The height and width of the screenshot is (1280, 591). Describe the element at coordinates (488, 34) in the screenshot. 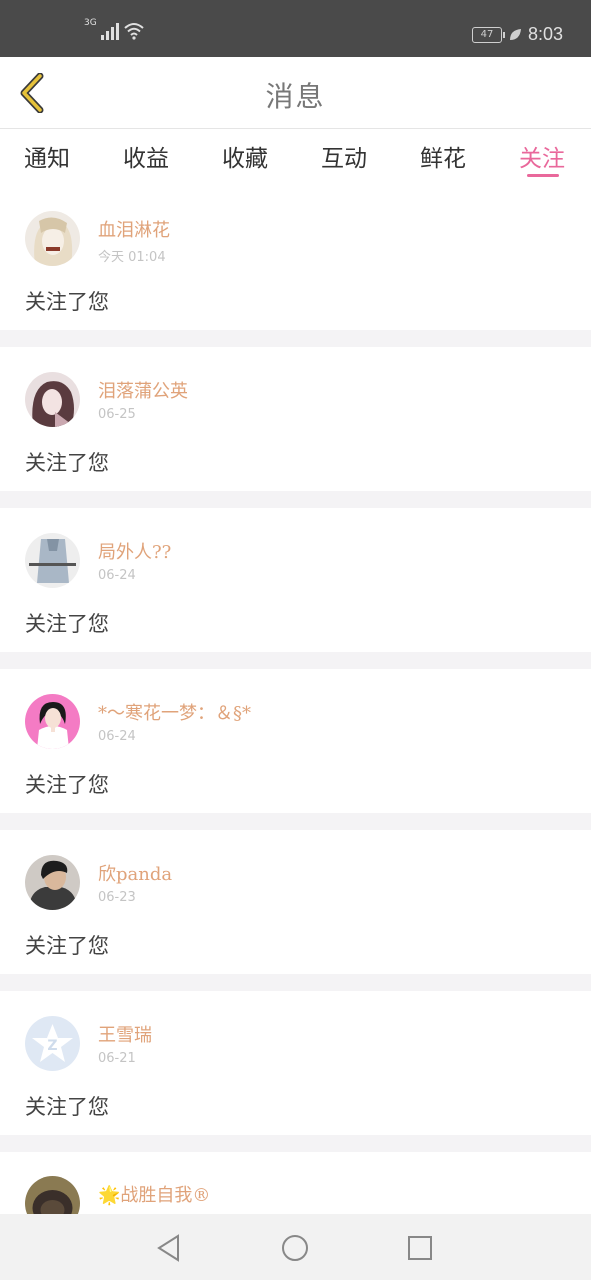

I see `battery-icon: 47` at that location.